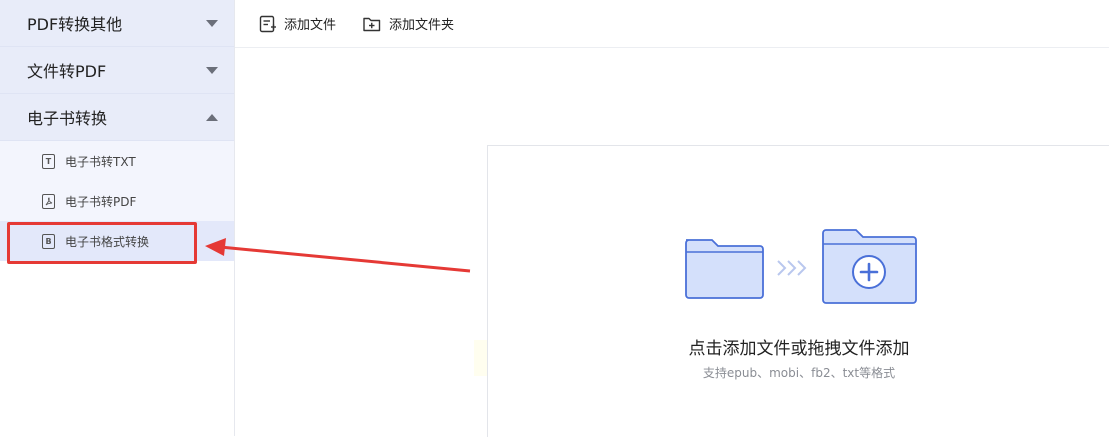 The image size is (1109, 437). Describe the element at coordinates (117, 117) in the screenshot. I see `category-ebook-convert: 电子书转换` at that location.